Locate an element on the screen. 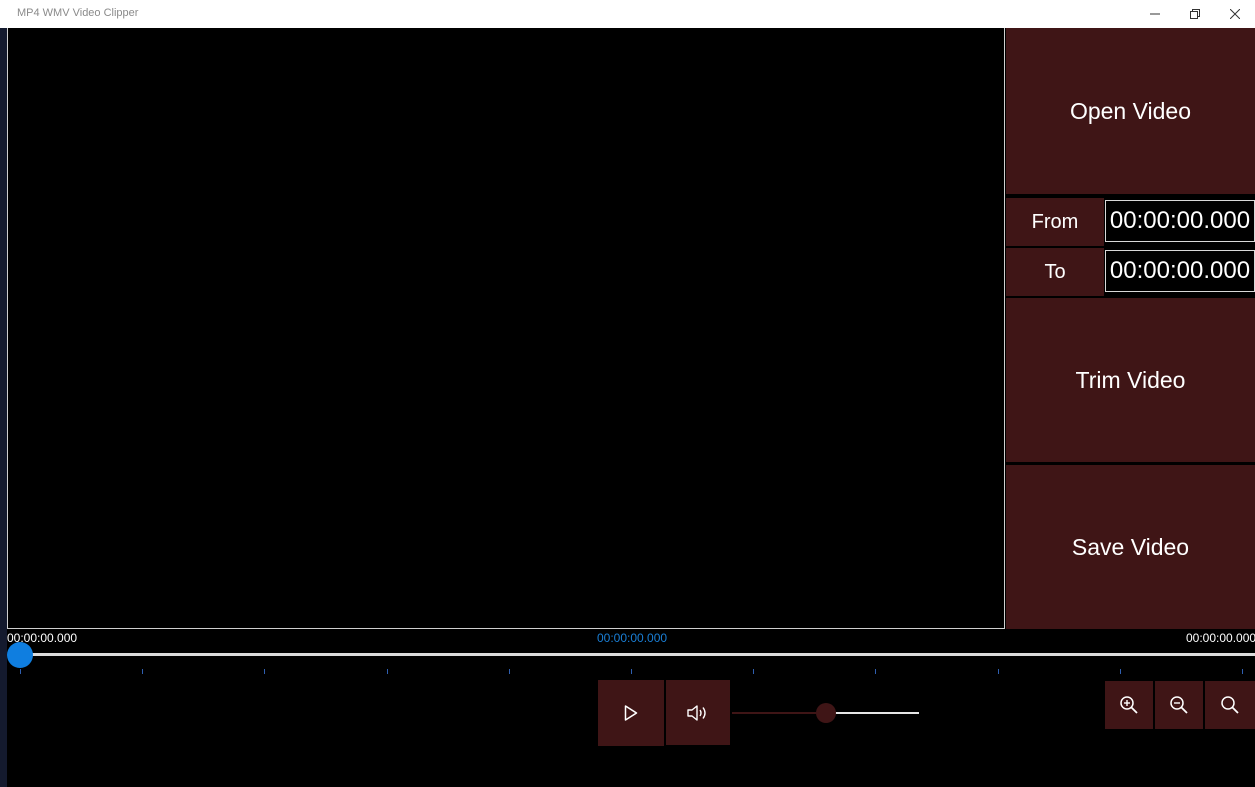 The width and height of the screenshot is (1255, 787). from-time-input is located at coordinates (1180, 221).